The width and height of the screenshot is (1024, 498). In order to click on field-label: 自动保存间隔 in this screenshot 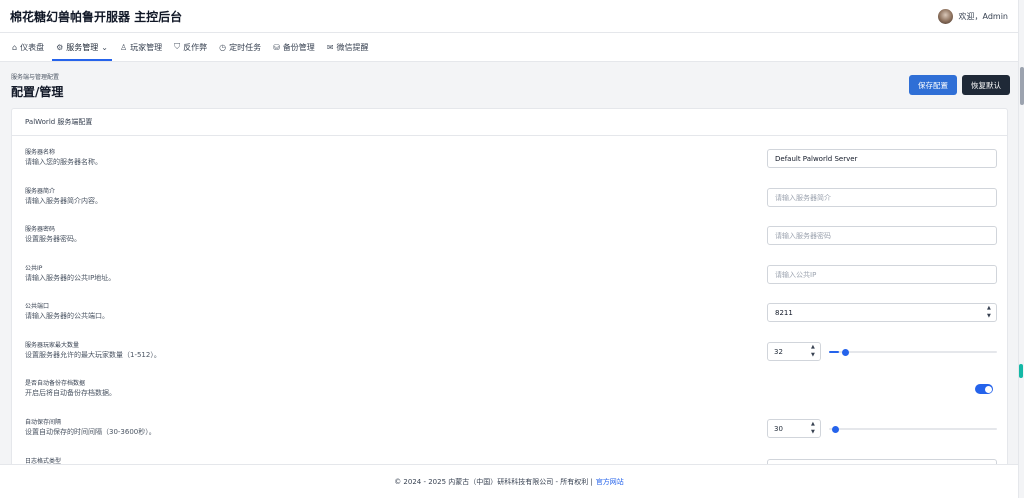, I will do `click(43, 422)`.